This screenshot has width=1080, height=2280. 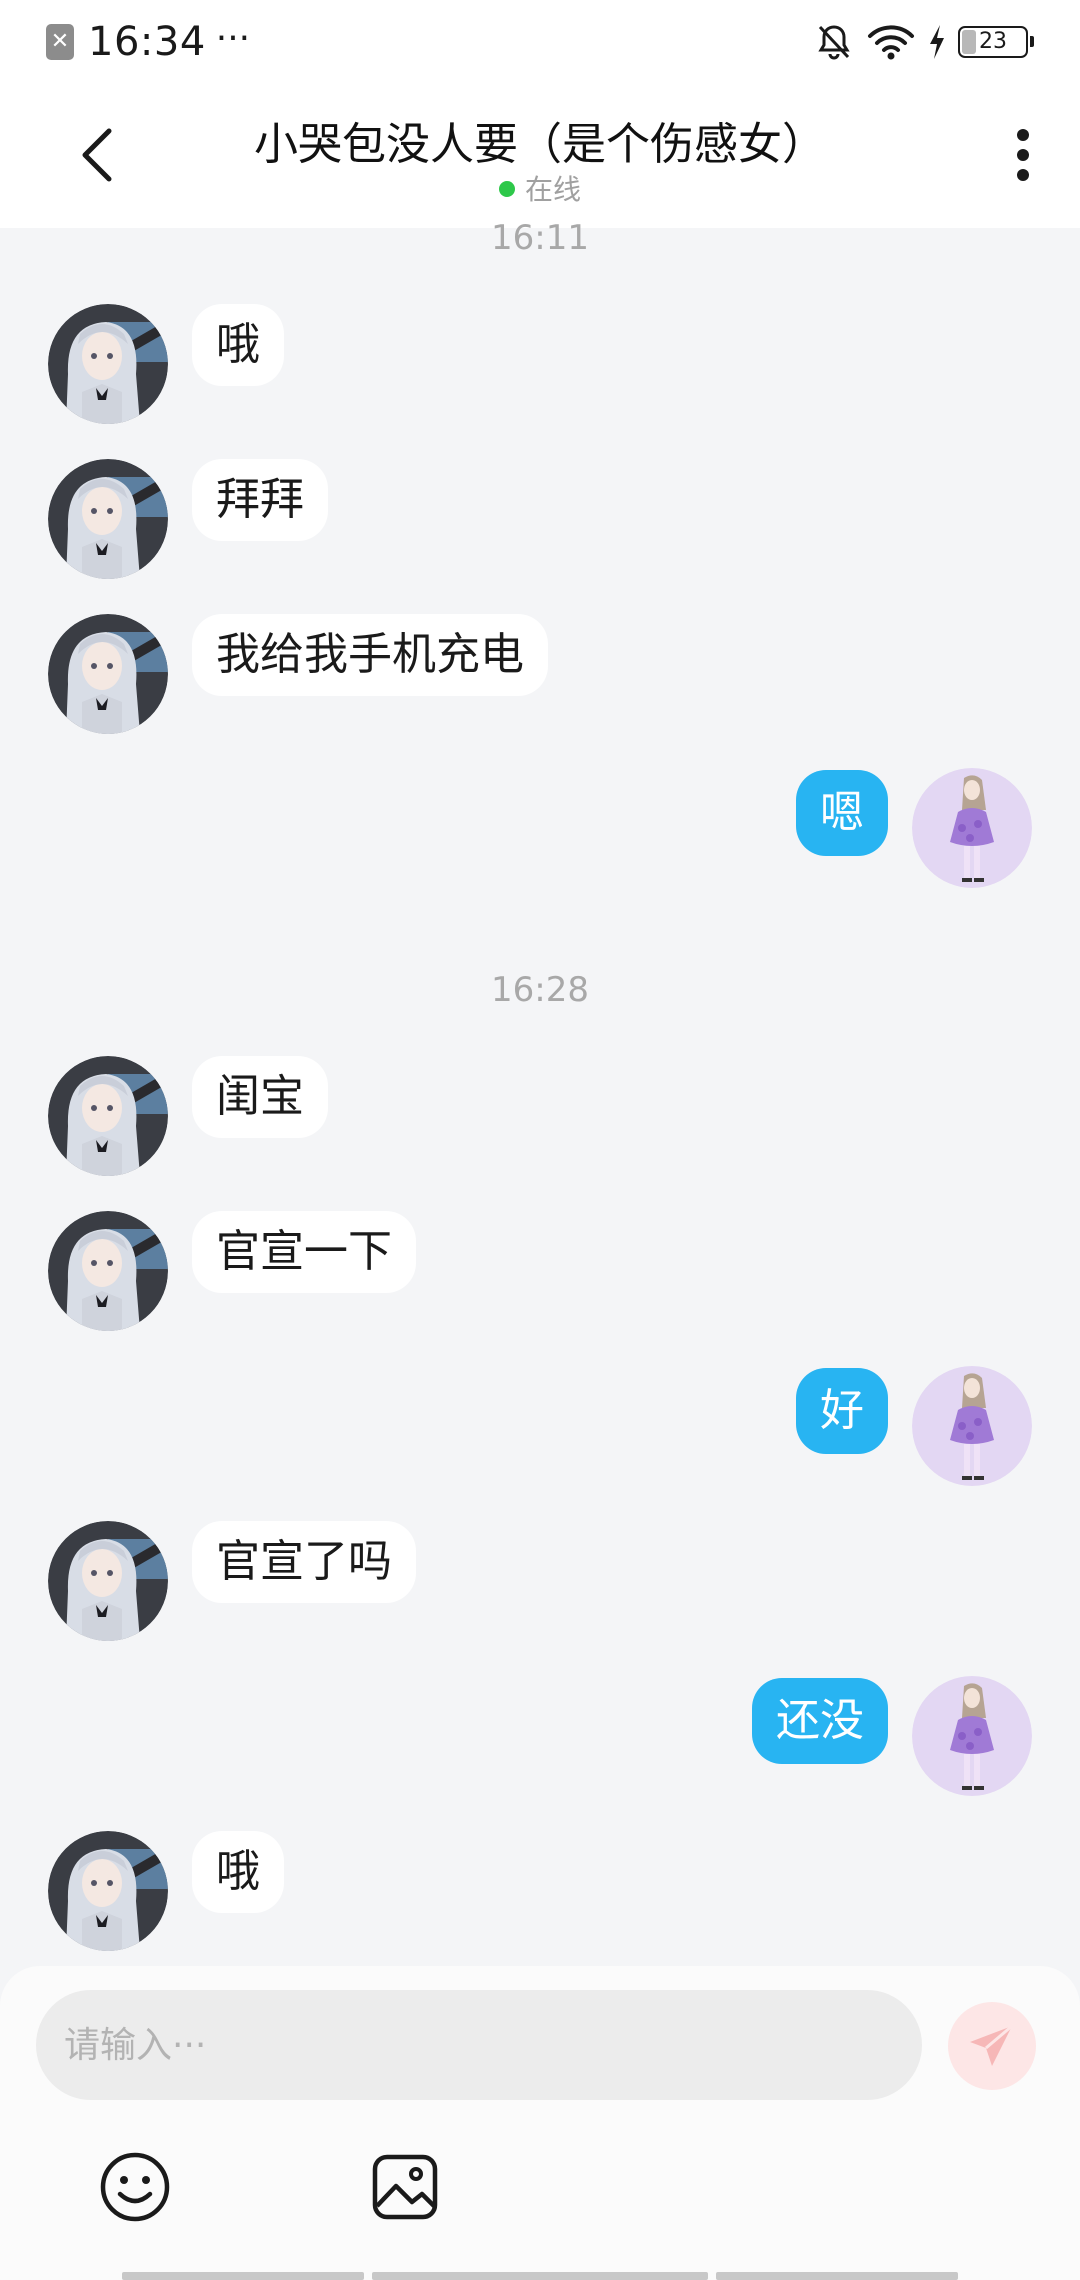 I want to click on message-bubble-outgoing: 好, so click(x=842, y=1411).